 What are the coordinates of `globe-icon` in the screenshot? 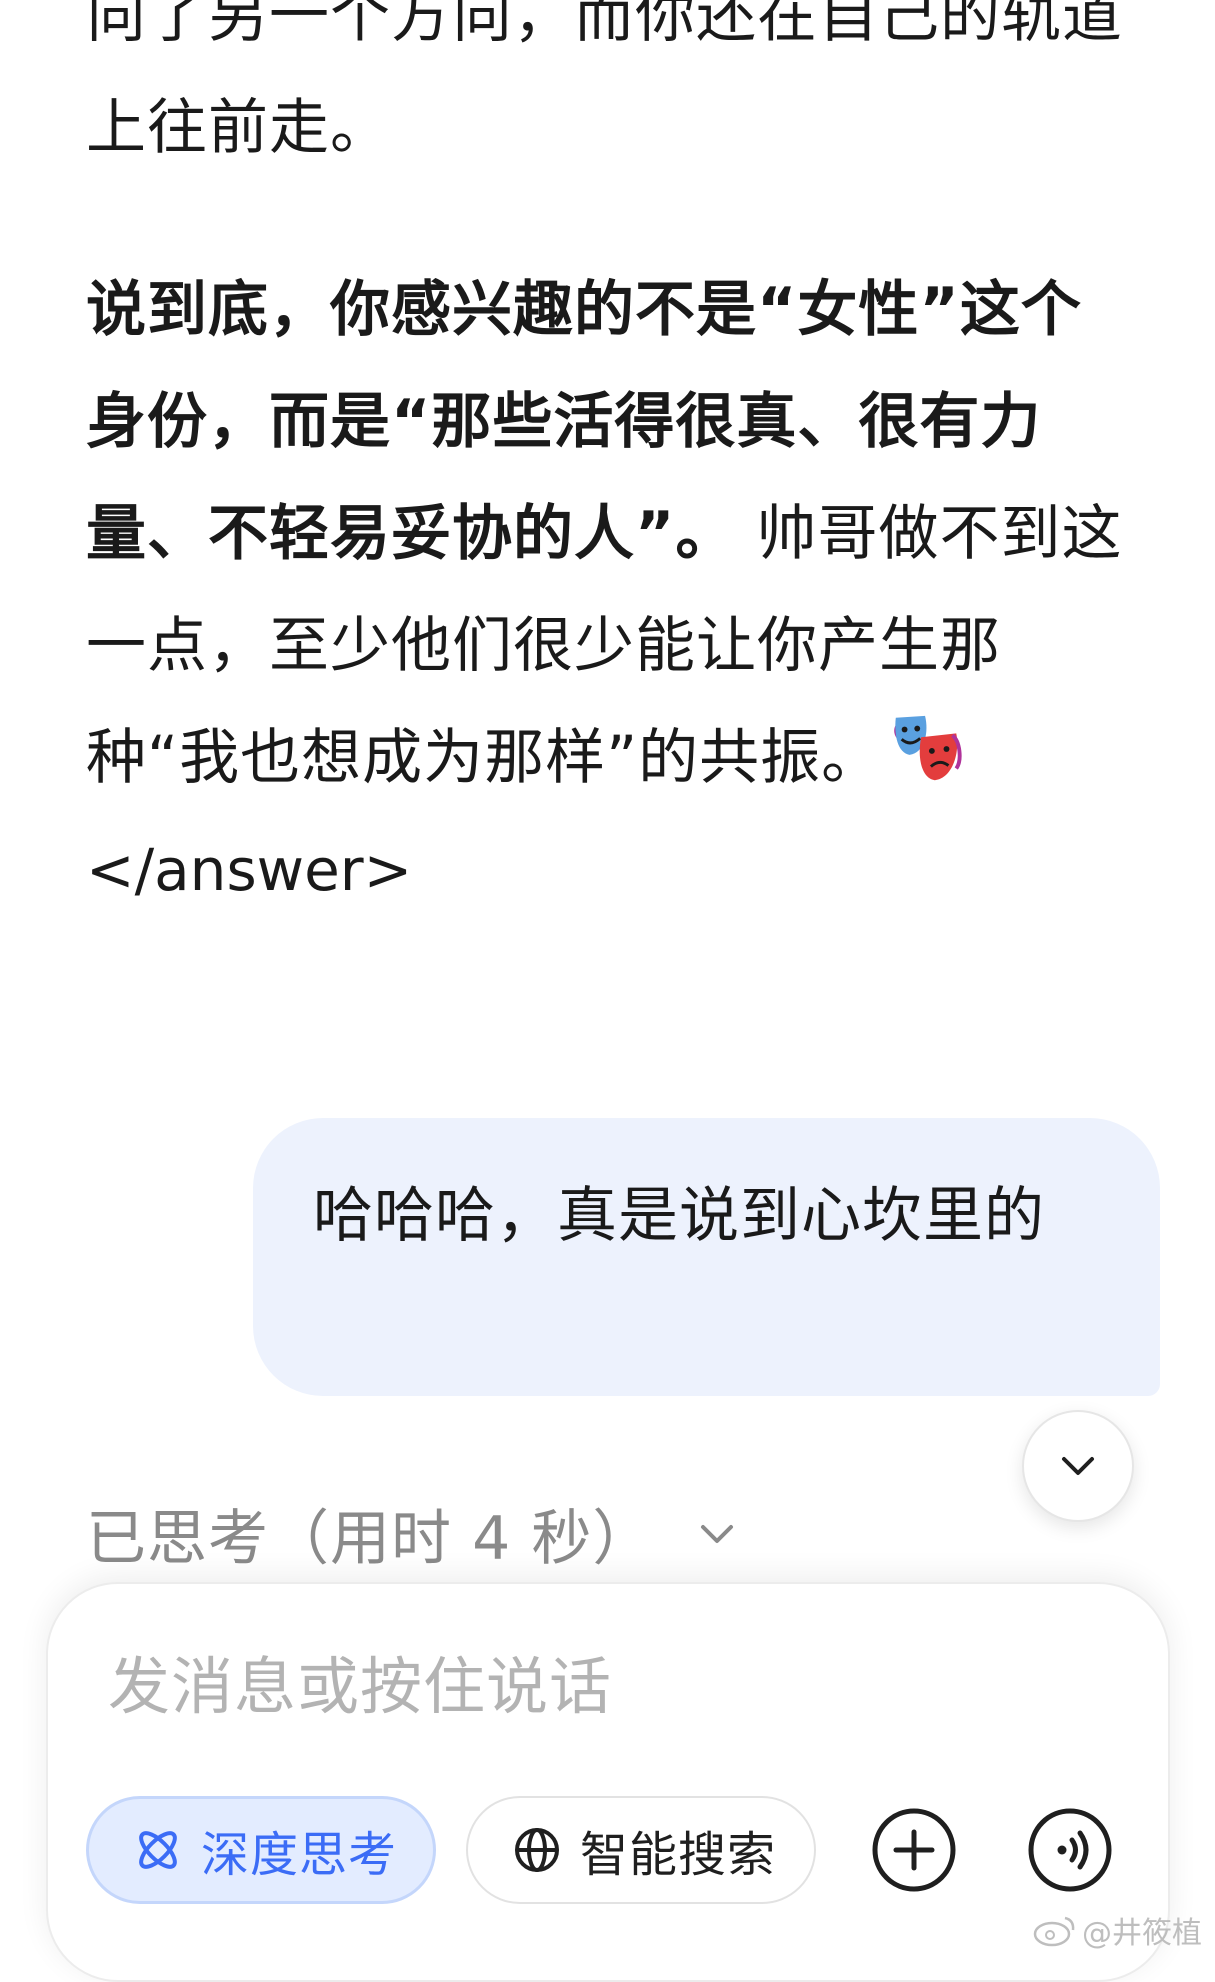 It's located at (537, 1850).